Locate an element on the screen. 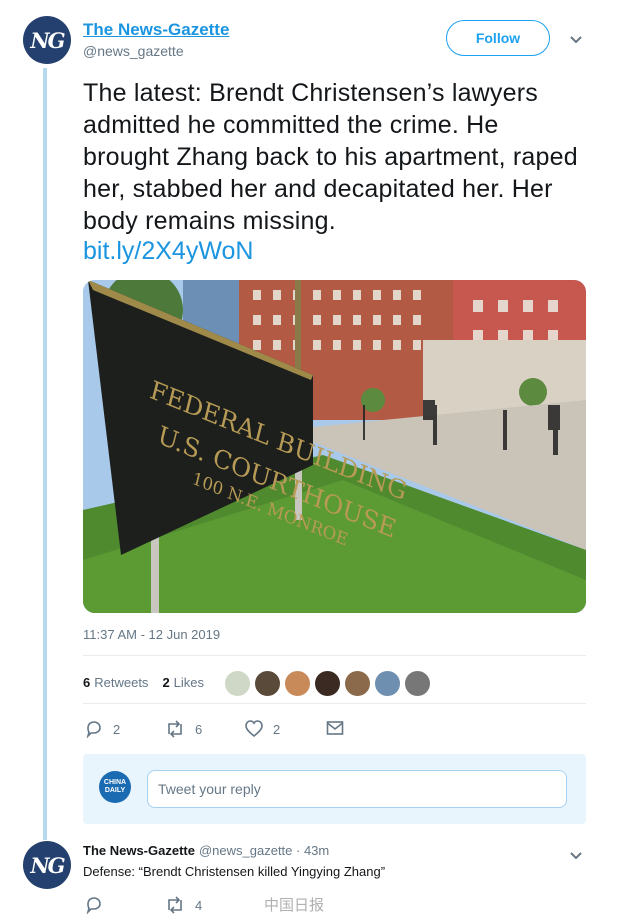  likes-label: Likes is located at coordinates (189, 682).